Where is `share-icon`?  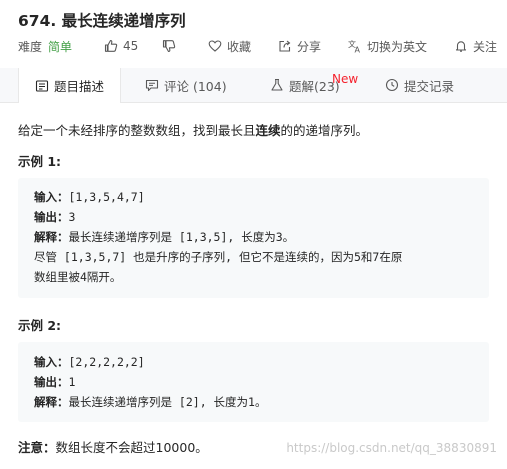
share-icon is located at coordinates (285, 46).